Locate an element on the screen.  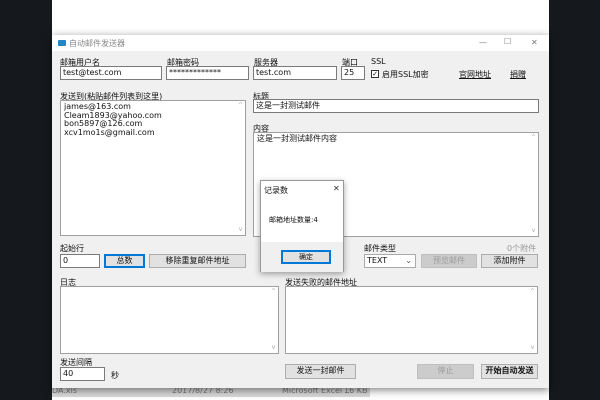
content-text: 这是一封测试邮件内容 is located at coordinates (297, 138).